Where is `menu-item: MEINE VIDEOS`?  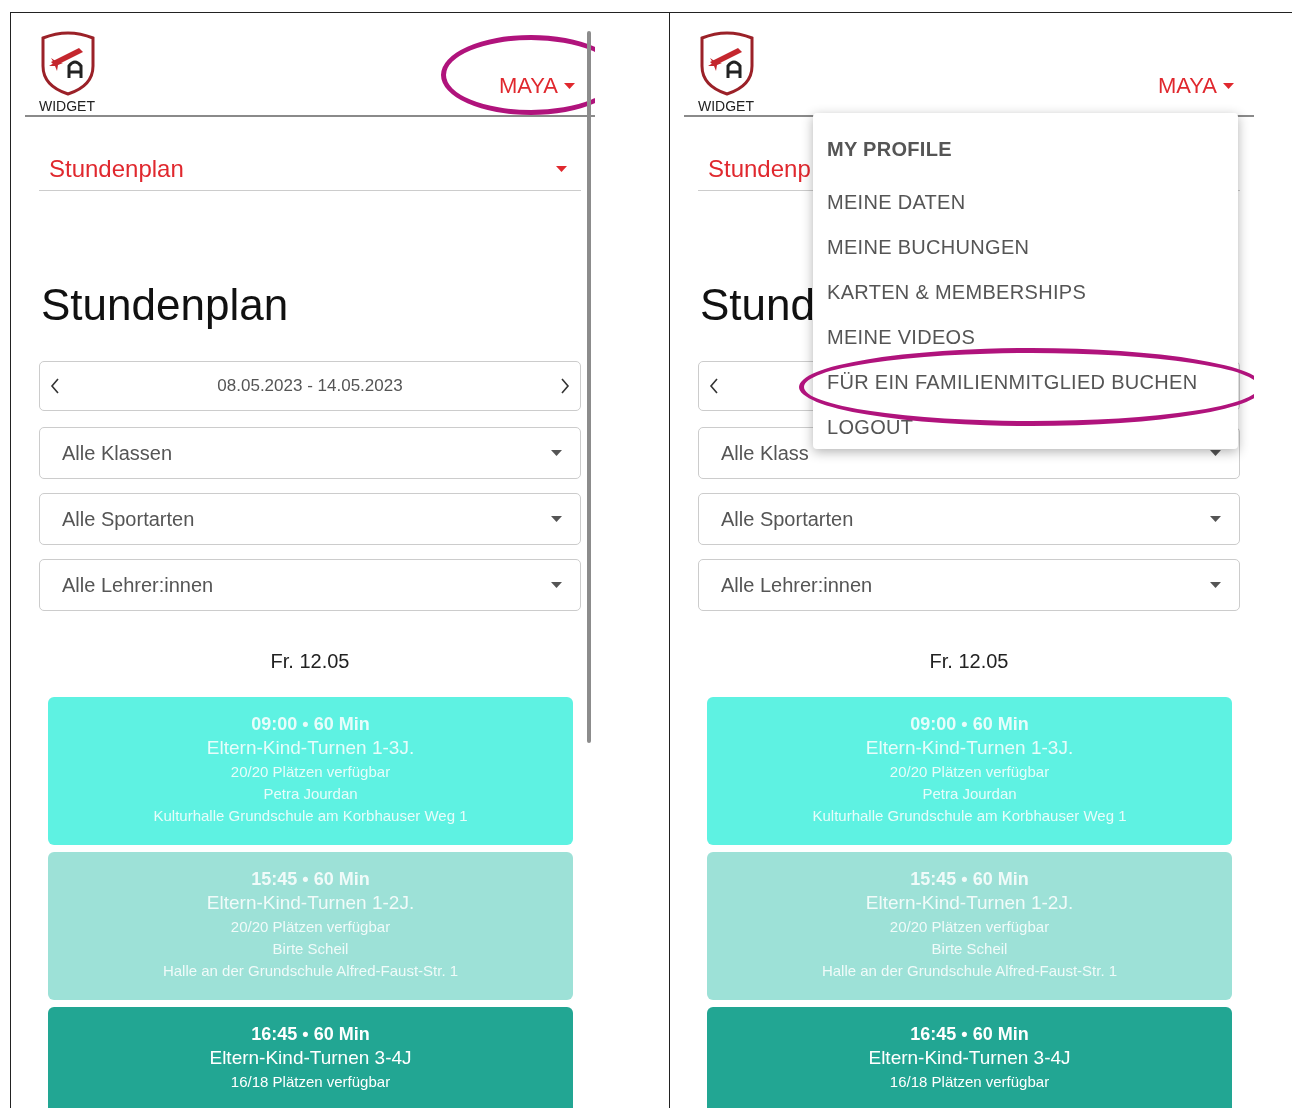 menu-item: MEINE VIDEOS is located at coordinates (901, 343).